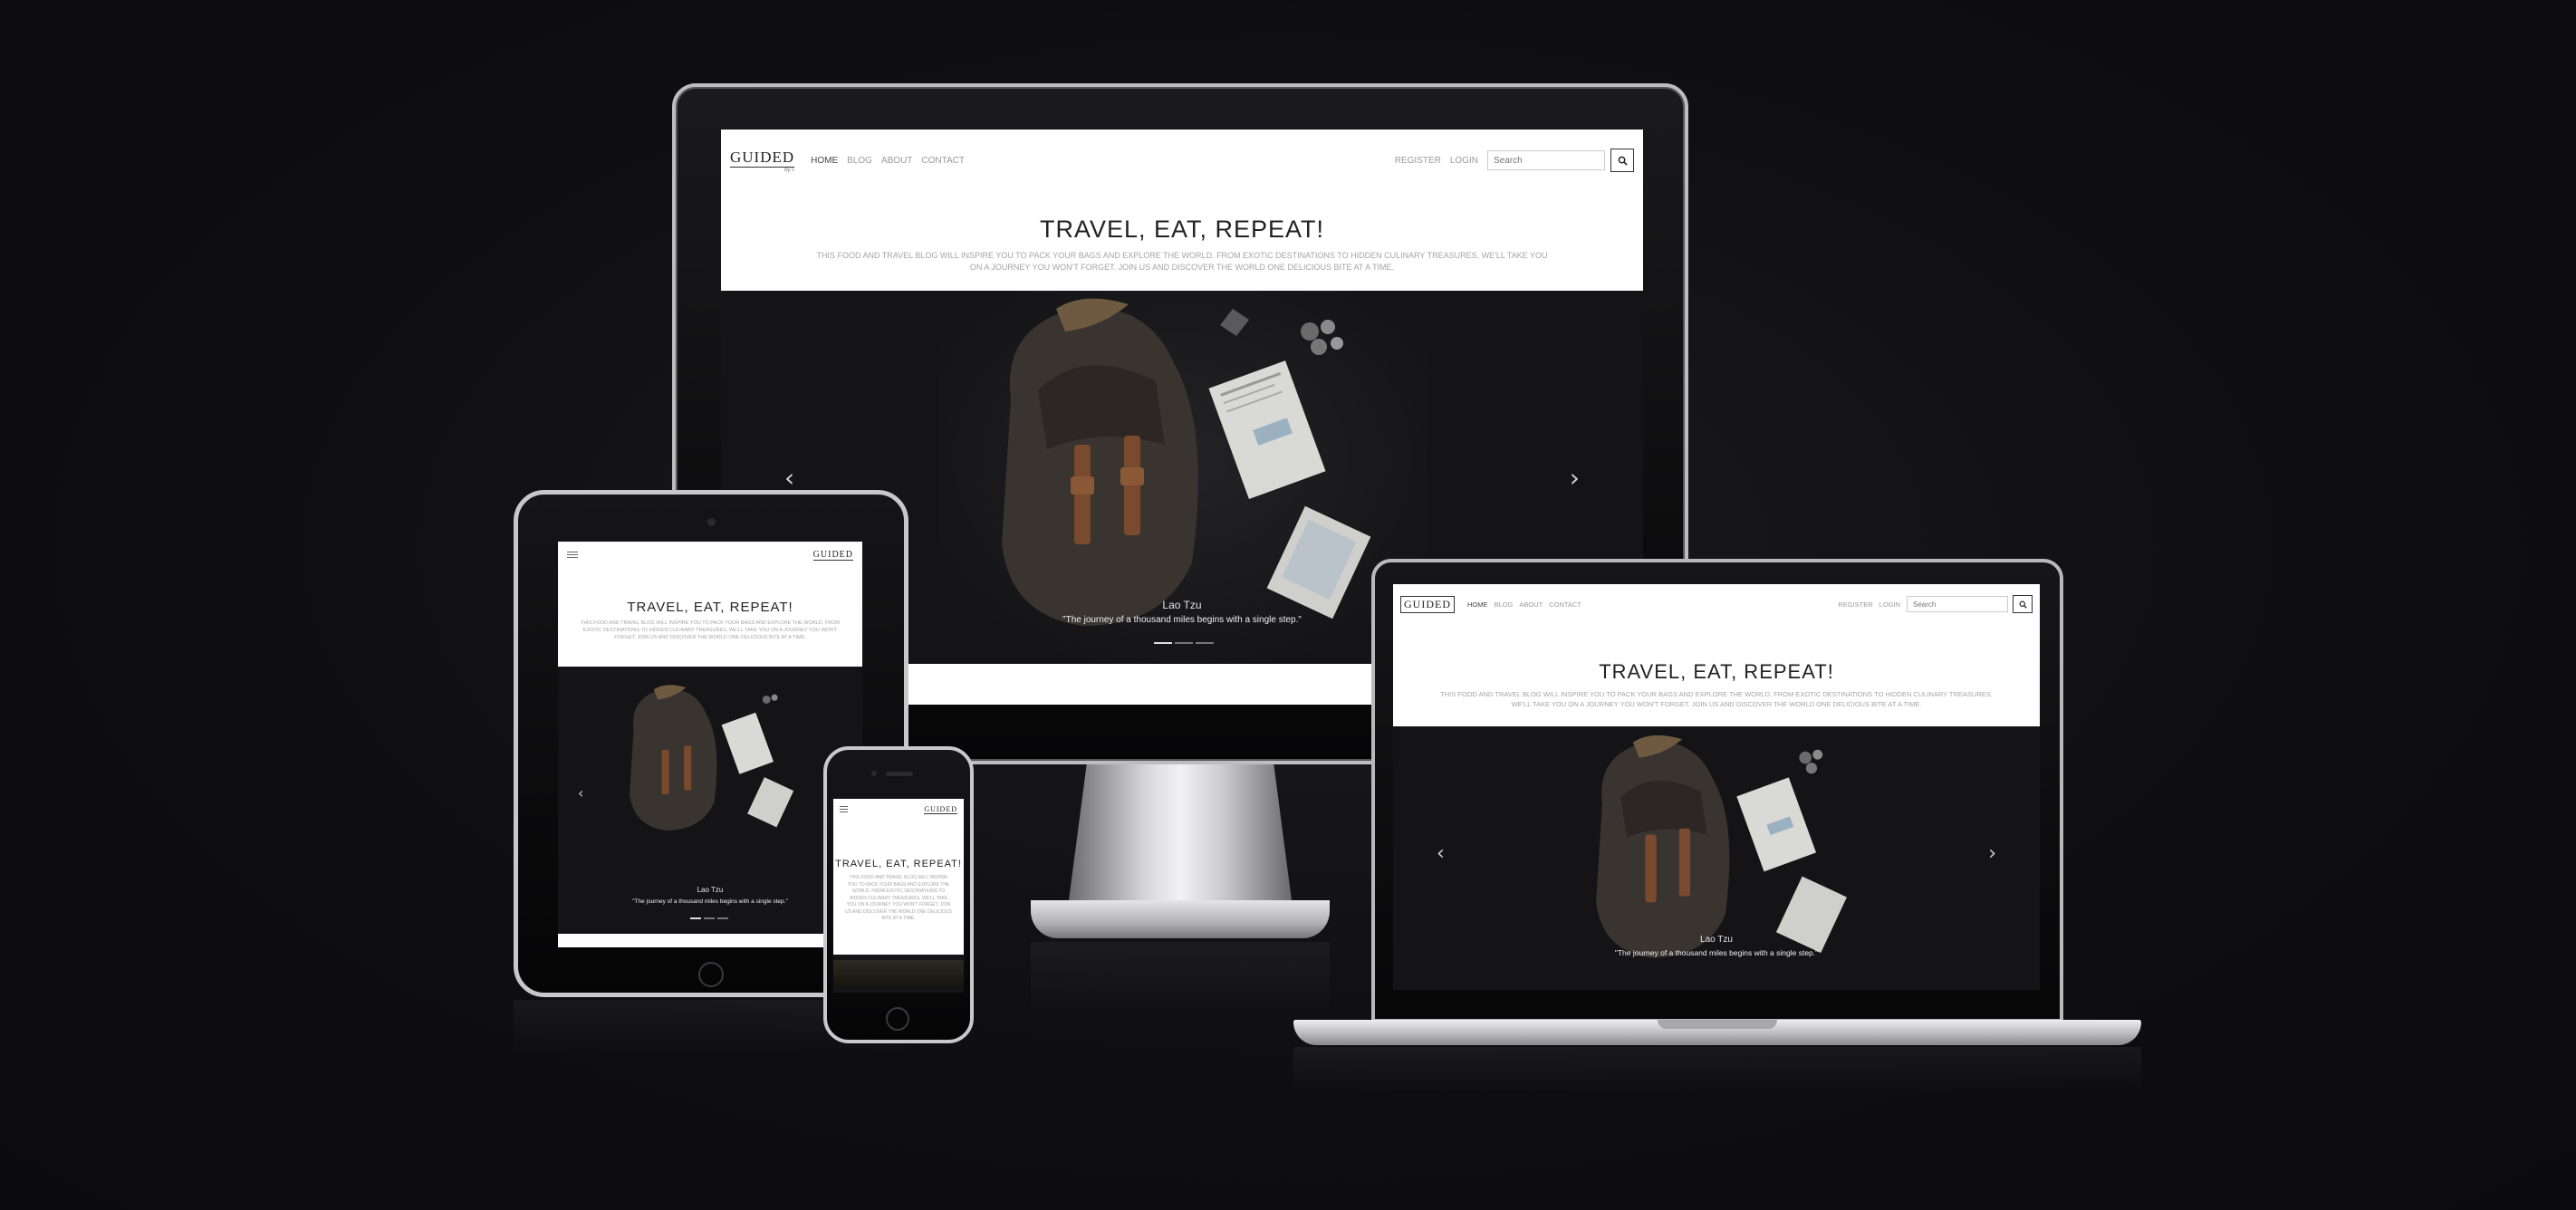  What do you see at coordinates (1716, 671) in the screenshot?
I see `laptop-hero-title: TRAVEL, EAT, REPEAT!` at bounding box center [1716, 671].